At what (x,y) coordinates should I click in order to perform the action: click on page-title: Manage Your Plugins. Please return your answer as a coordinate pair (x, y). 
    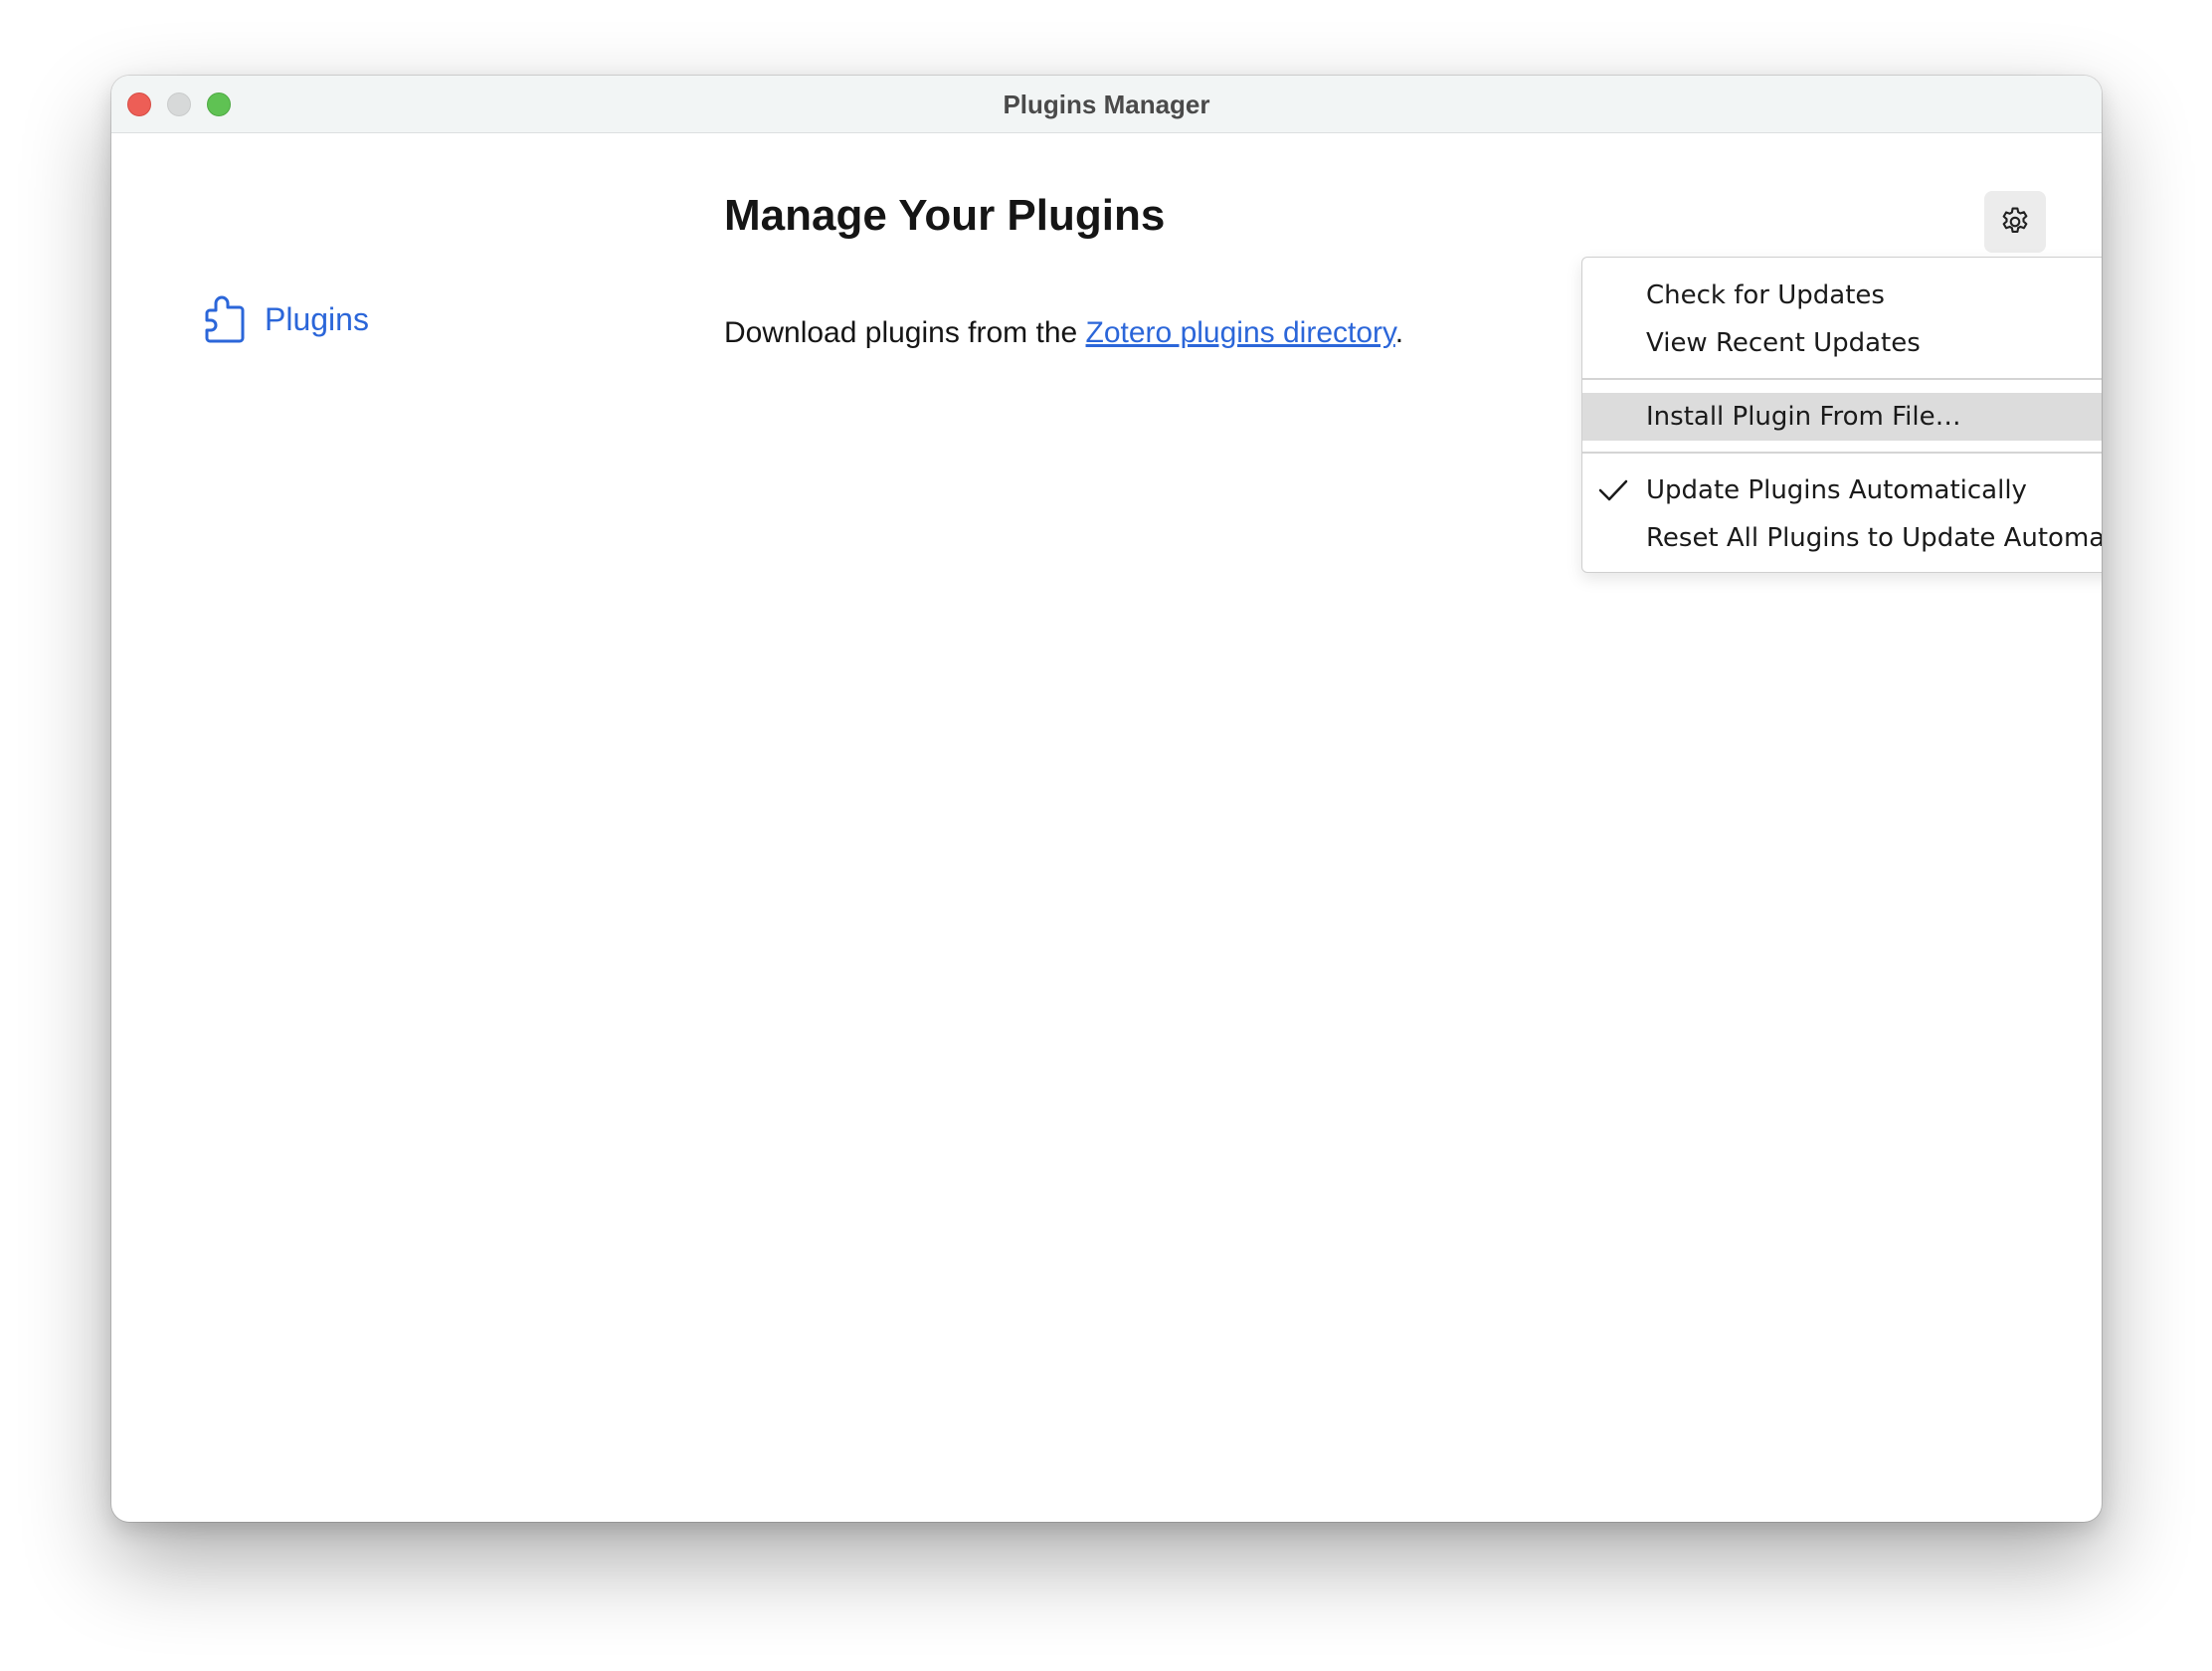
    Looking at the image, I should click on (945, 215).